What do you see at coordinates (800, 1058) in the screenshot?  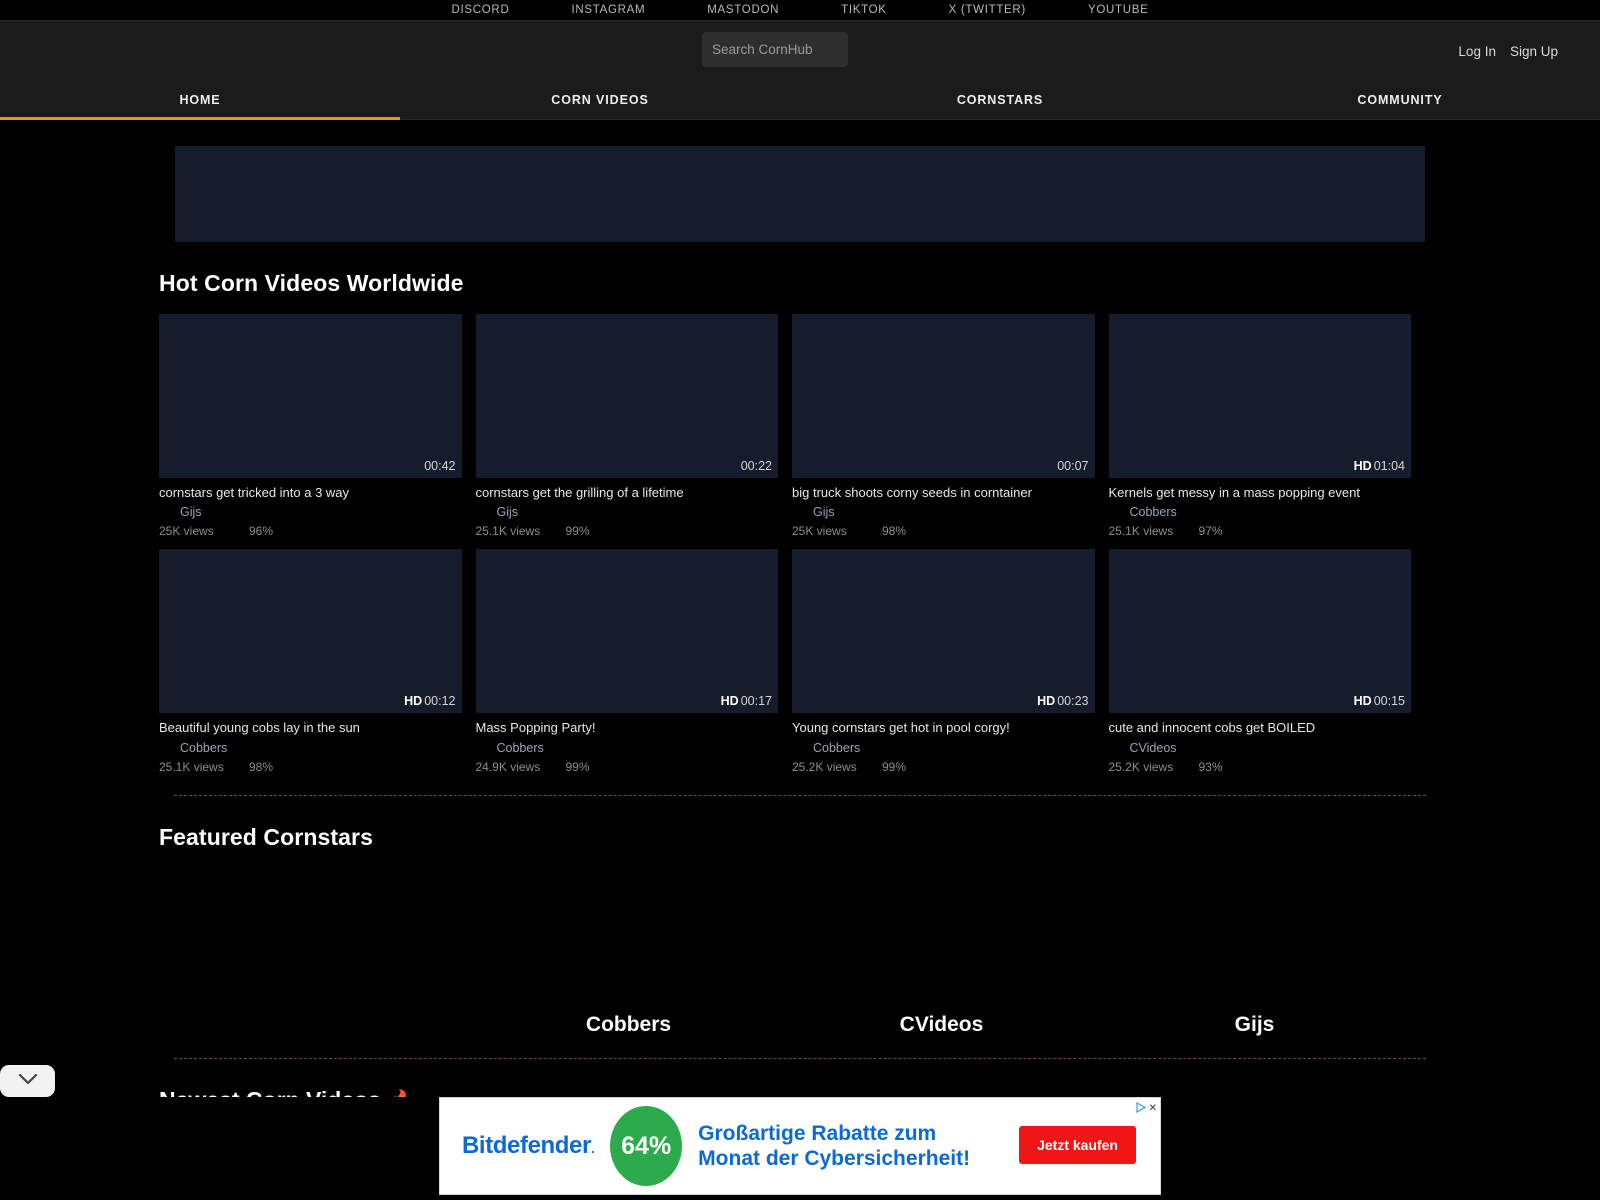 I see `section-divider` at bounding box center [800, 1058].